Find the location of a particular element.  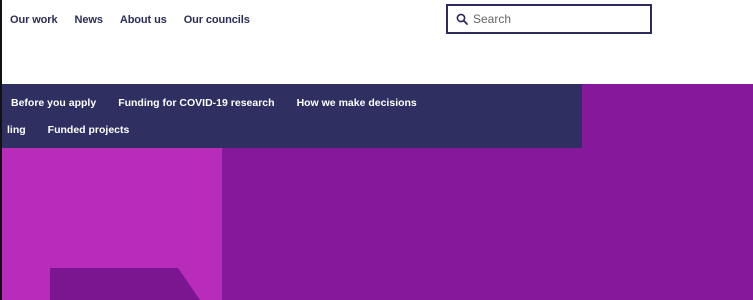

nav-link-our-work: Our work is located at coordinates (34, 20).